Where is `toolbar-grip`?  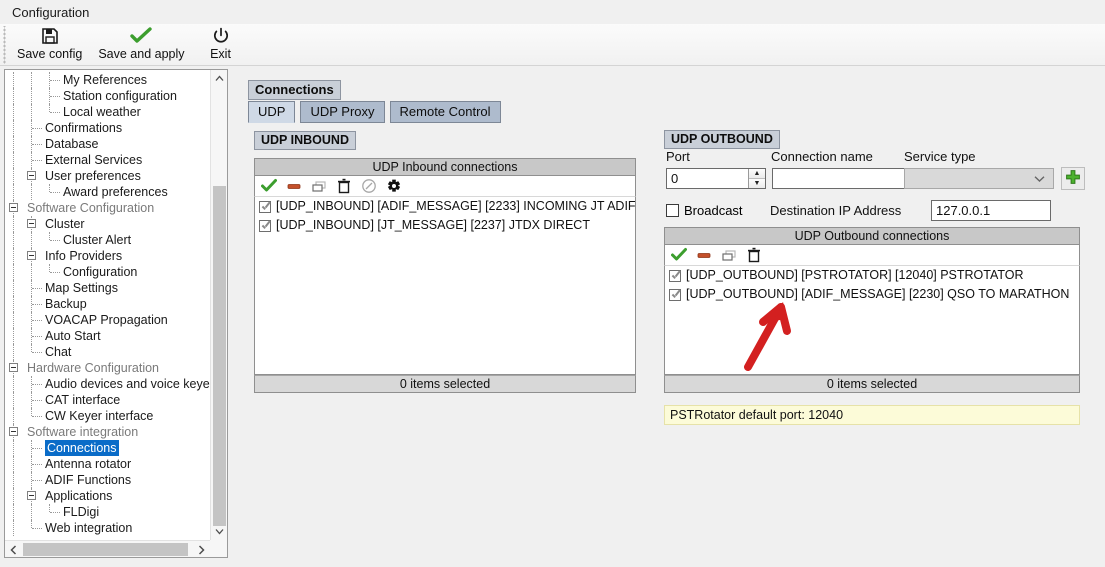
toolbar-grip is located at coordinates (4, 45).